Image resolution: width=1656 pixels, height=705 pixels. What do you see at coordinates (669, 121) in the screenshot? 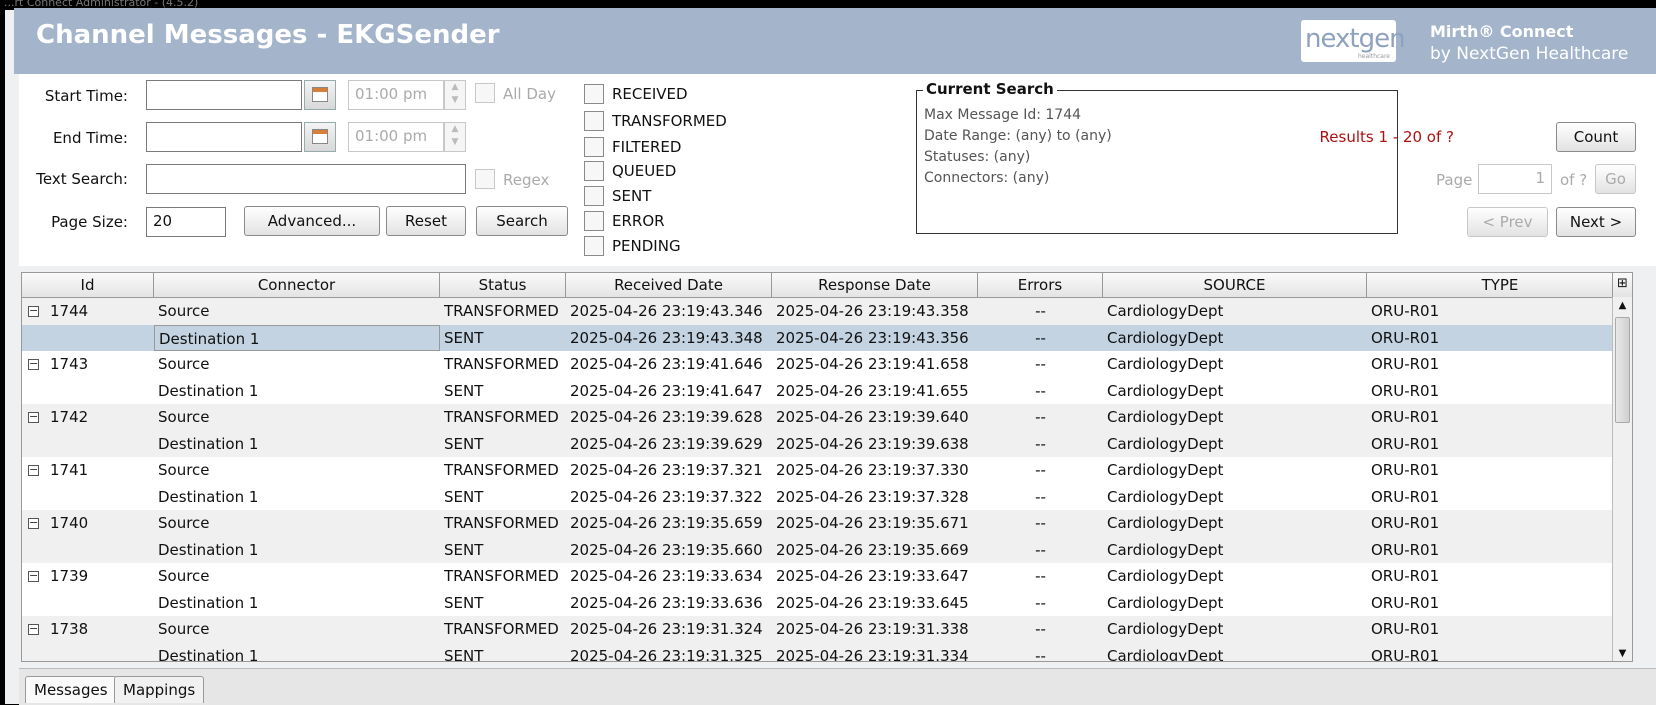
I see `status-label-transformed: TRANSFORMED` at bounding box center [669, 121].